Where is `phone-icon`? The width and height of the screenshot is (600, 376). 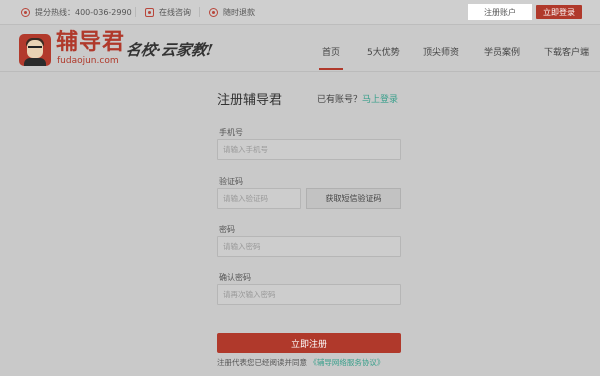 phone-icon is located at coordinates (25, 12).